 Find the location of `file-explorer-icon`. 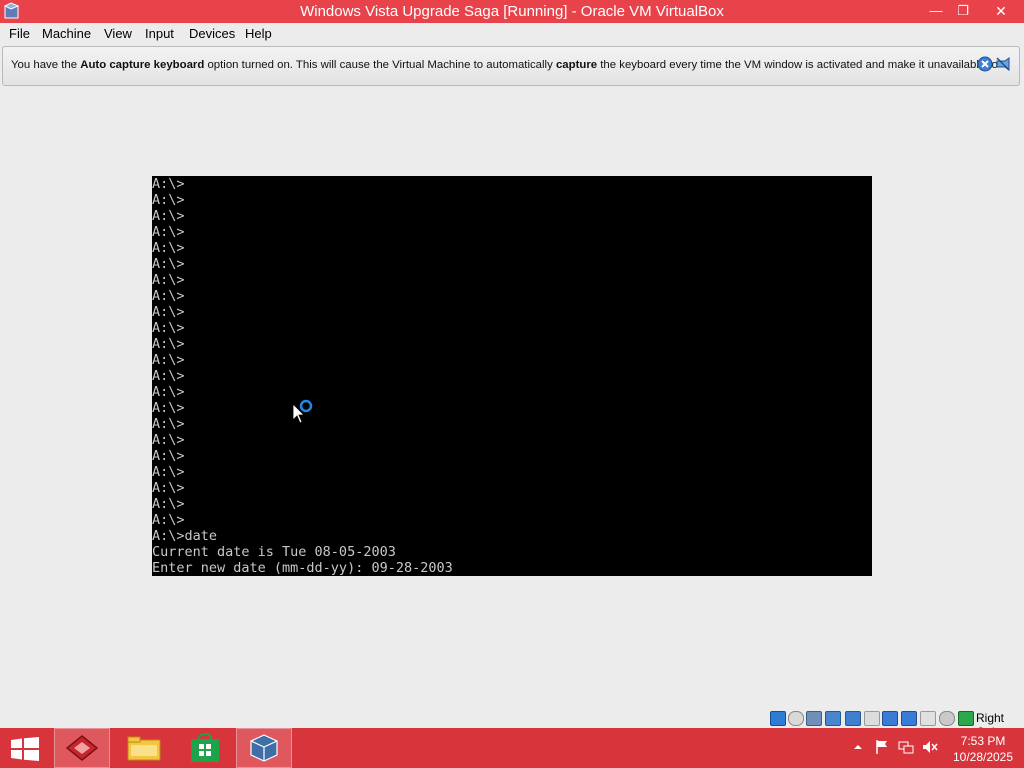

file-explorer-icon is located at coordinates (144, 748).